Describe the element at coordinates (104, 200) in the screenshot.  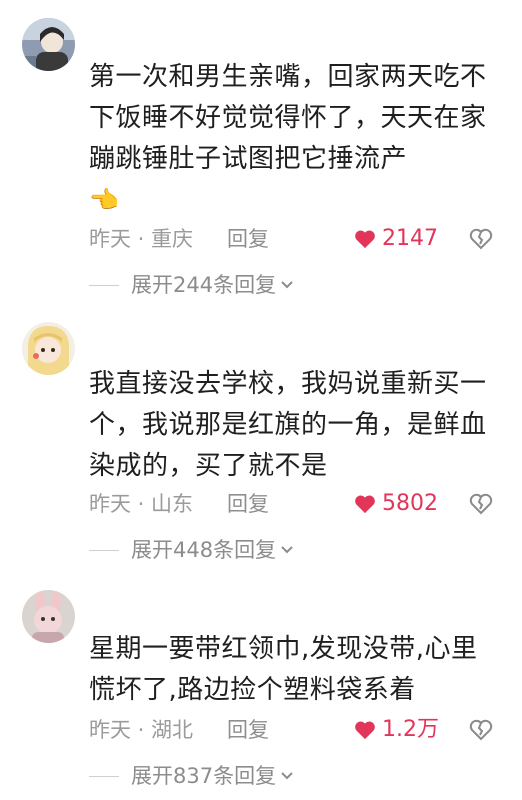
I see `pointing-hand-emoji: 👈` at that location.